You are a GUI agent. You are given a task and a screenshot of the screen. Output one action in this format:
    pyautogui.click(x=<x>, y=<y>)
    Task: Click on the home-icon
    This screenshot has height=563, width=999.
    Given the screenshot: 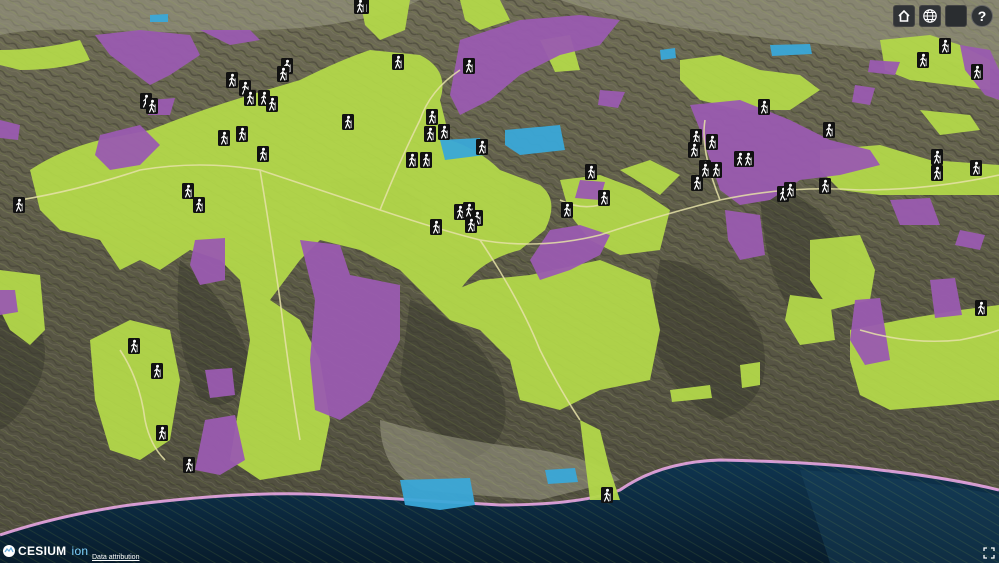 What is the action you would take?
    pyautogui.click(x=904, y=15)
    